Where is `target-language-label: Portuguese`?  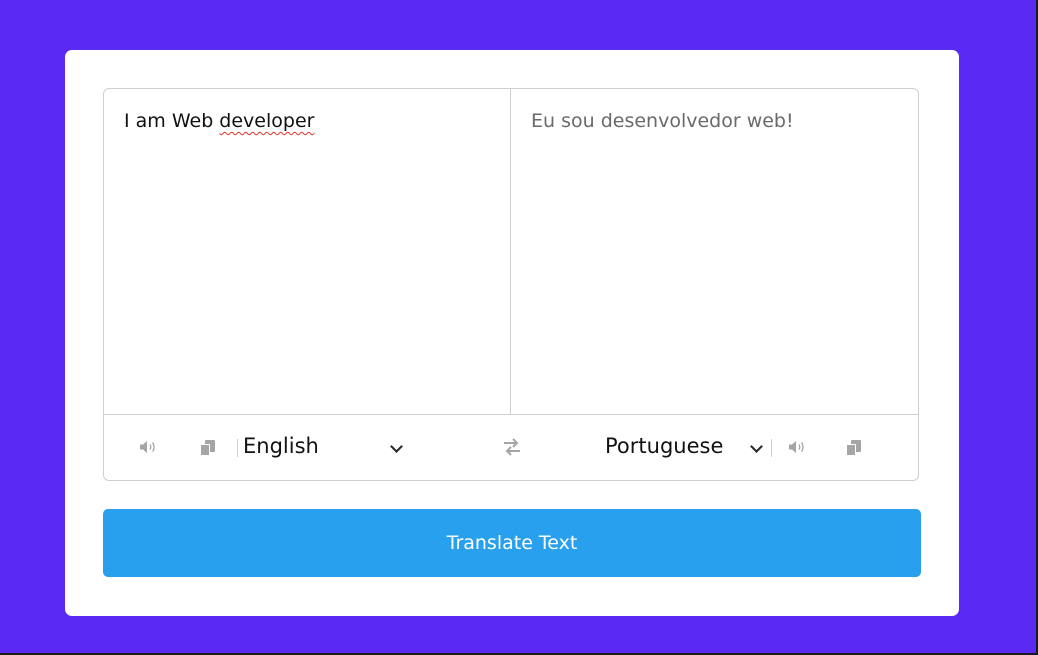
target-language-label: Portuguese is located at coordinates (664, 446).